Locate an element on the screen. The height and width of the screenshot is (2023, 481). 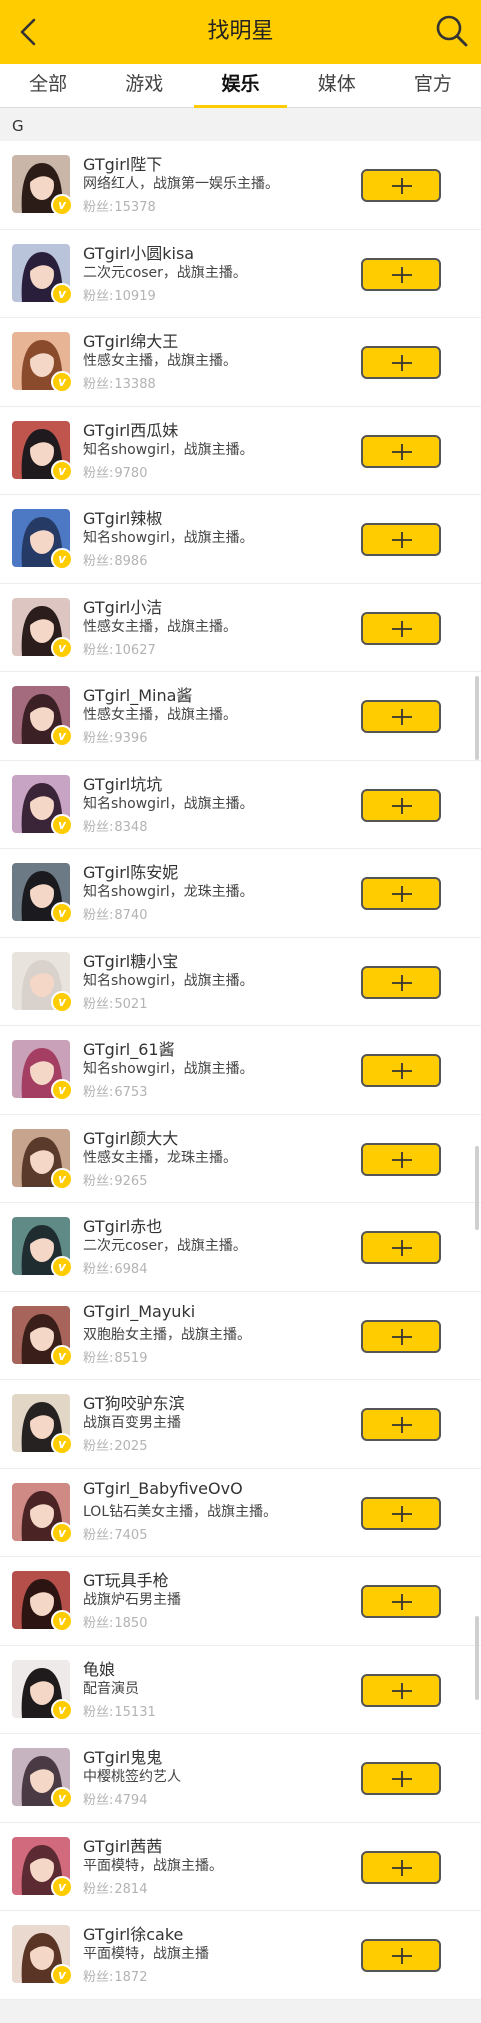
star-description: 中樱桃签约艺人 is located at coordinates (132, 1777).